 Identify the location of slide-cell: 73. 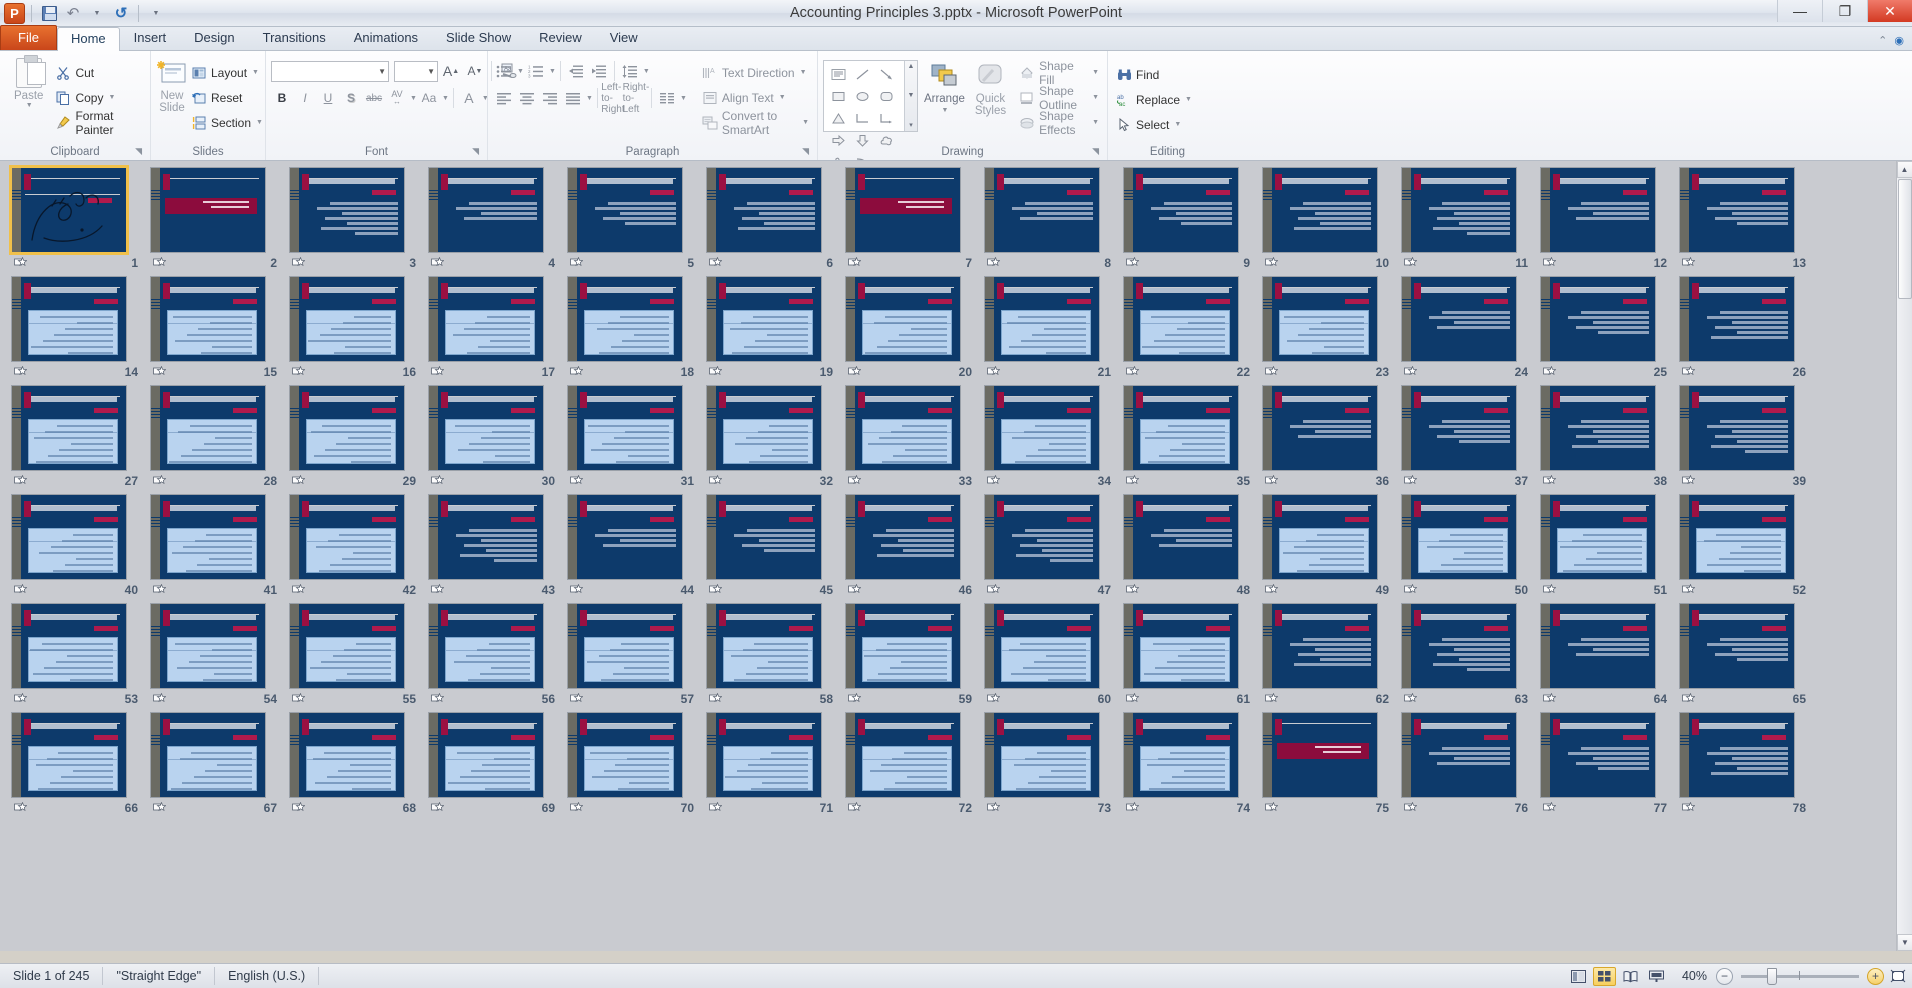
(1053, 763).